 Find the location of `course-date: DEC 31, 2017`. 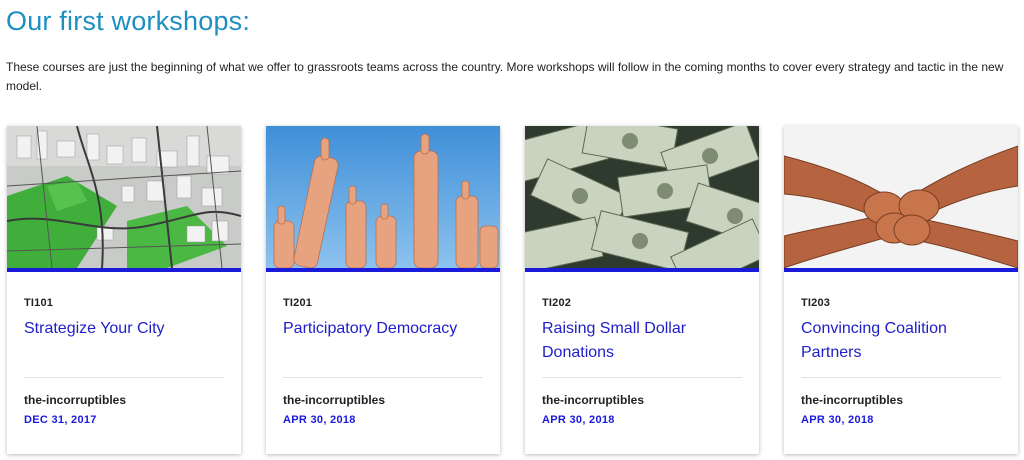

course-date: DEC 31, 2017 is located at coordinates (60, 420).